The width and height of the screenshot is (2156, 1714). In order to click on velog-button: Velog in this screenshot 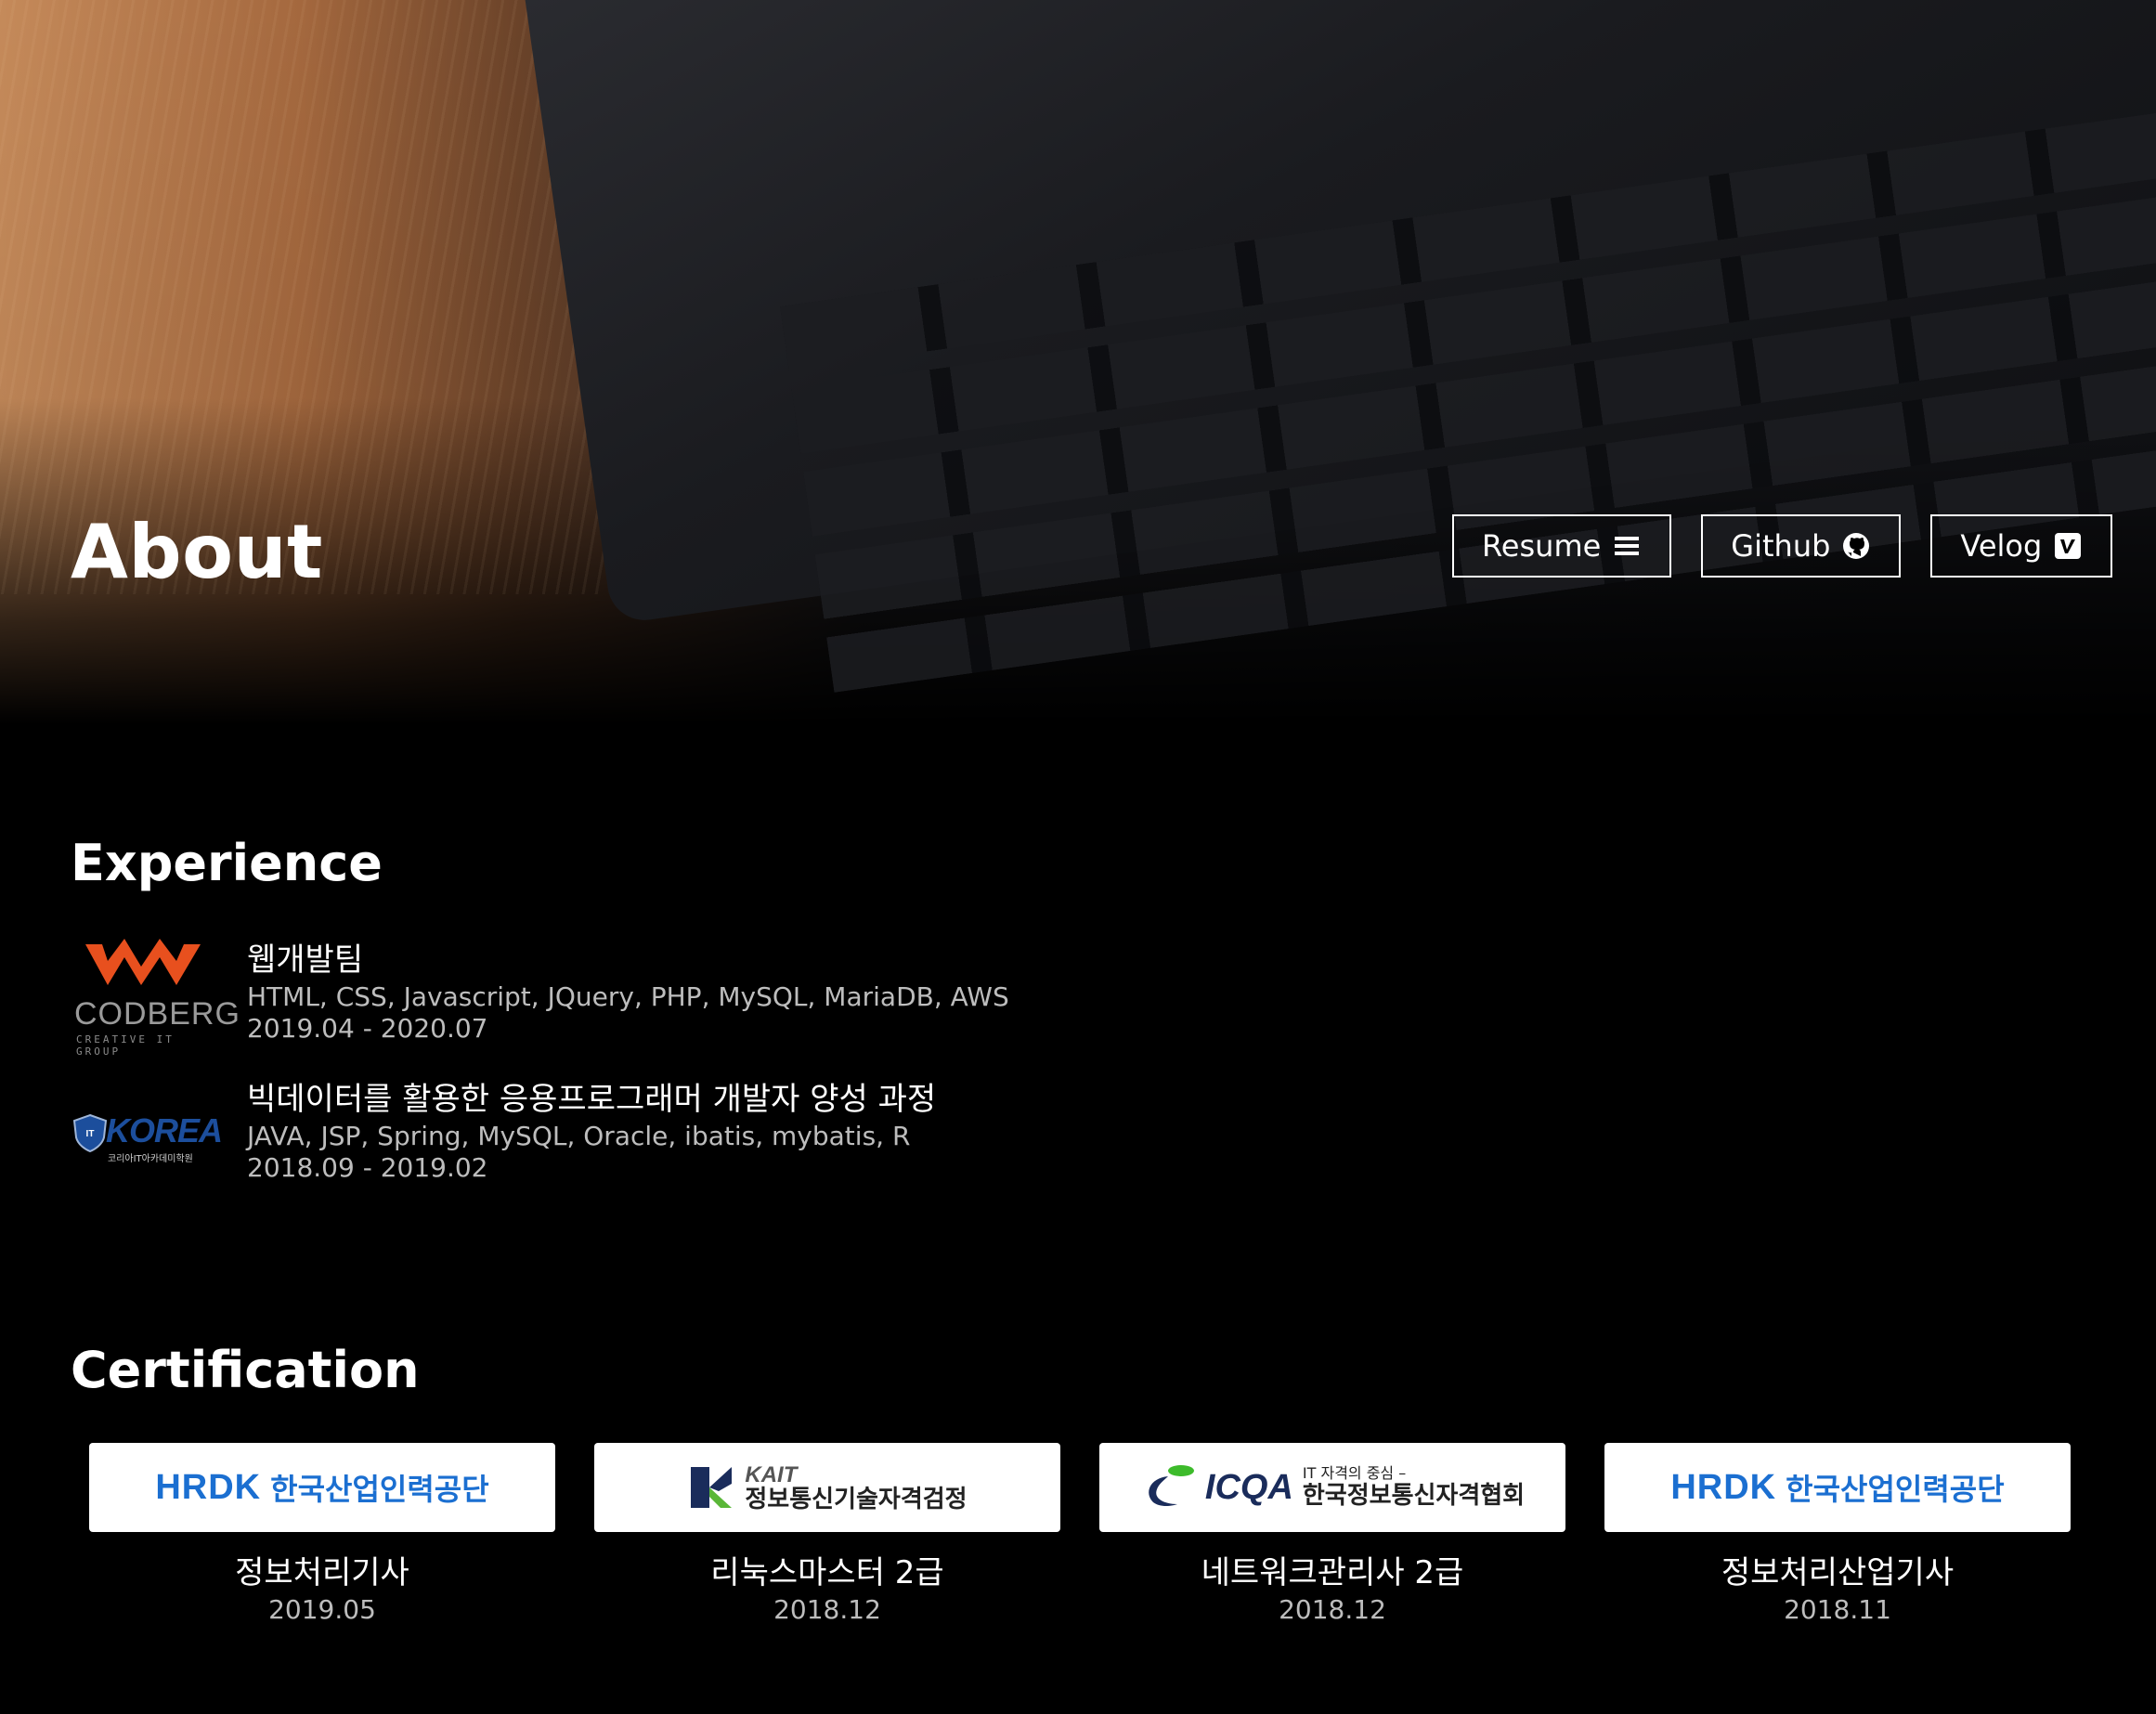, I will do `click(2021, 546)`.